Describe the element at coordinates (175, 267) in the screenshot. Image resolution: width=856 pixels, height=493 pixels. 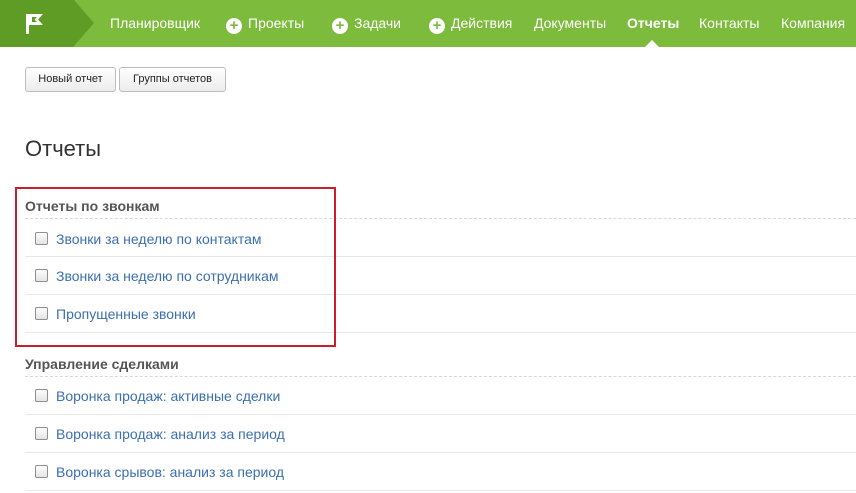
I see `highlight-box` at that location.